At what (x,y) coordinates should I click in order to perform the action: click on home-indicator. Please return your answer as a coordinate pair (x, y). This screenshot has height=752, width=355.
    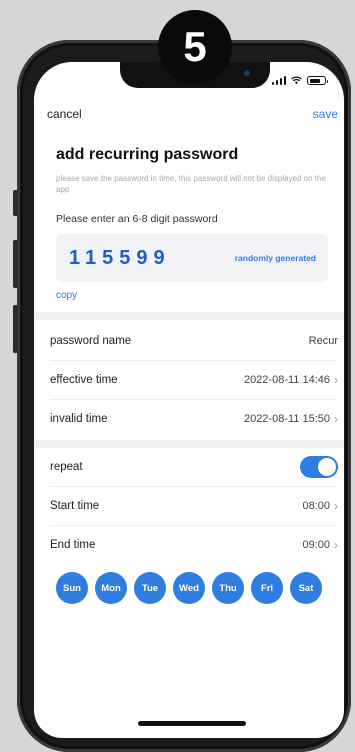
    Looking at the image, I should click on (192, 723).